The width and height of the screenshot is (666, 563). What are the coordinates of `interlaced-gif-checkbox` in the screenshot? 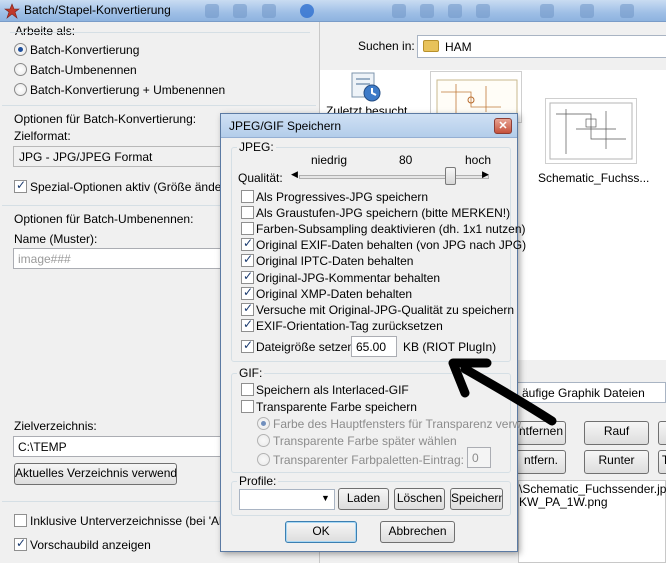 It's located at (247, 389).